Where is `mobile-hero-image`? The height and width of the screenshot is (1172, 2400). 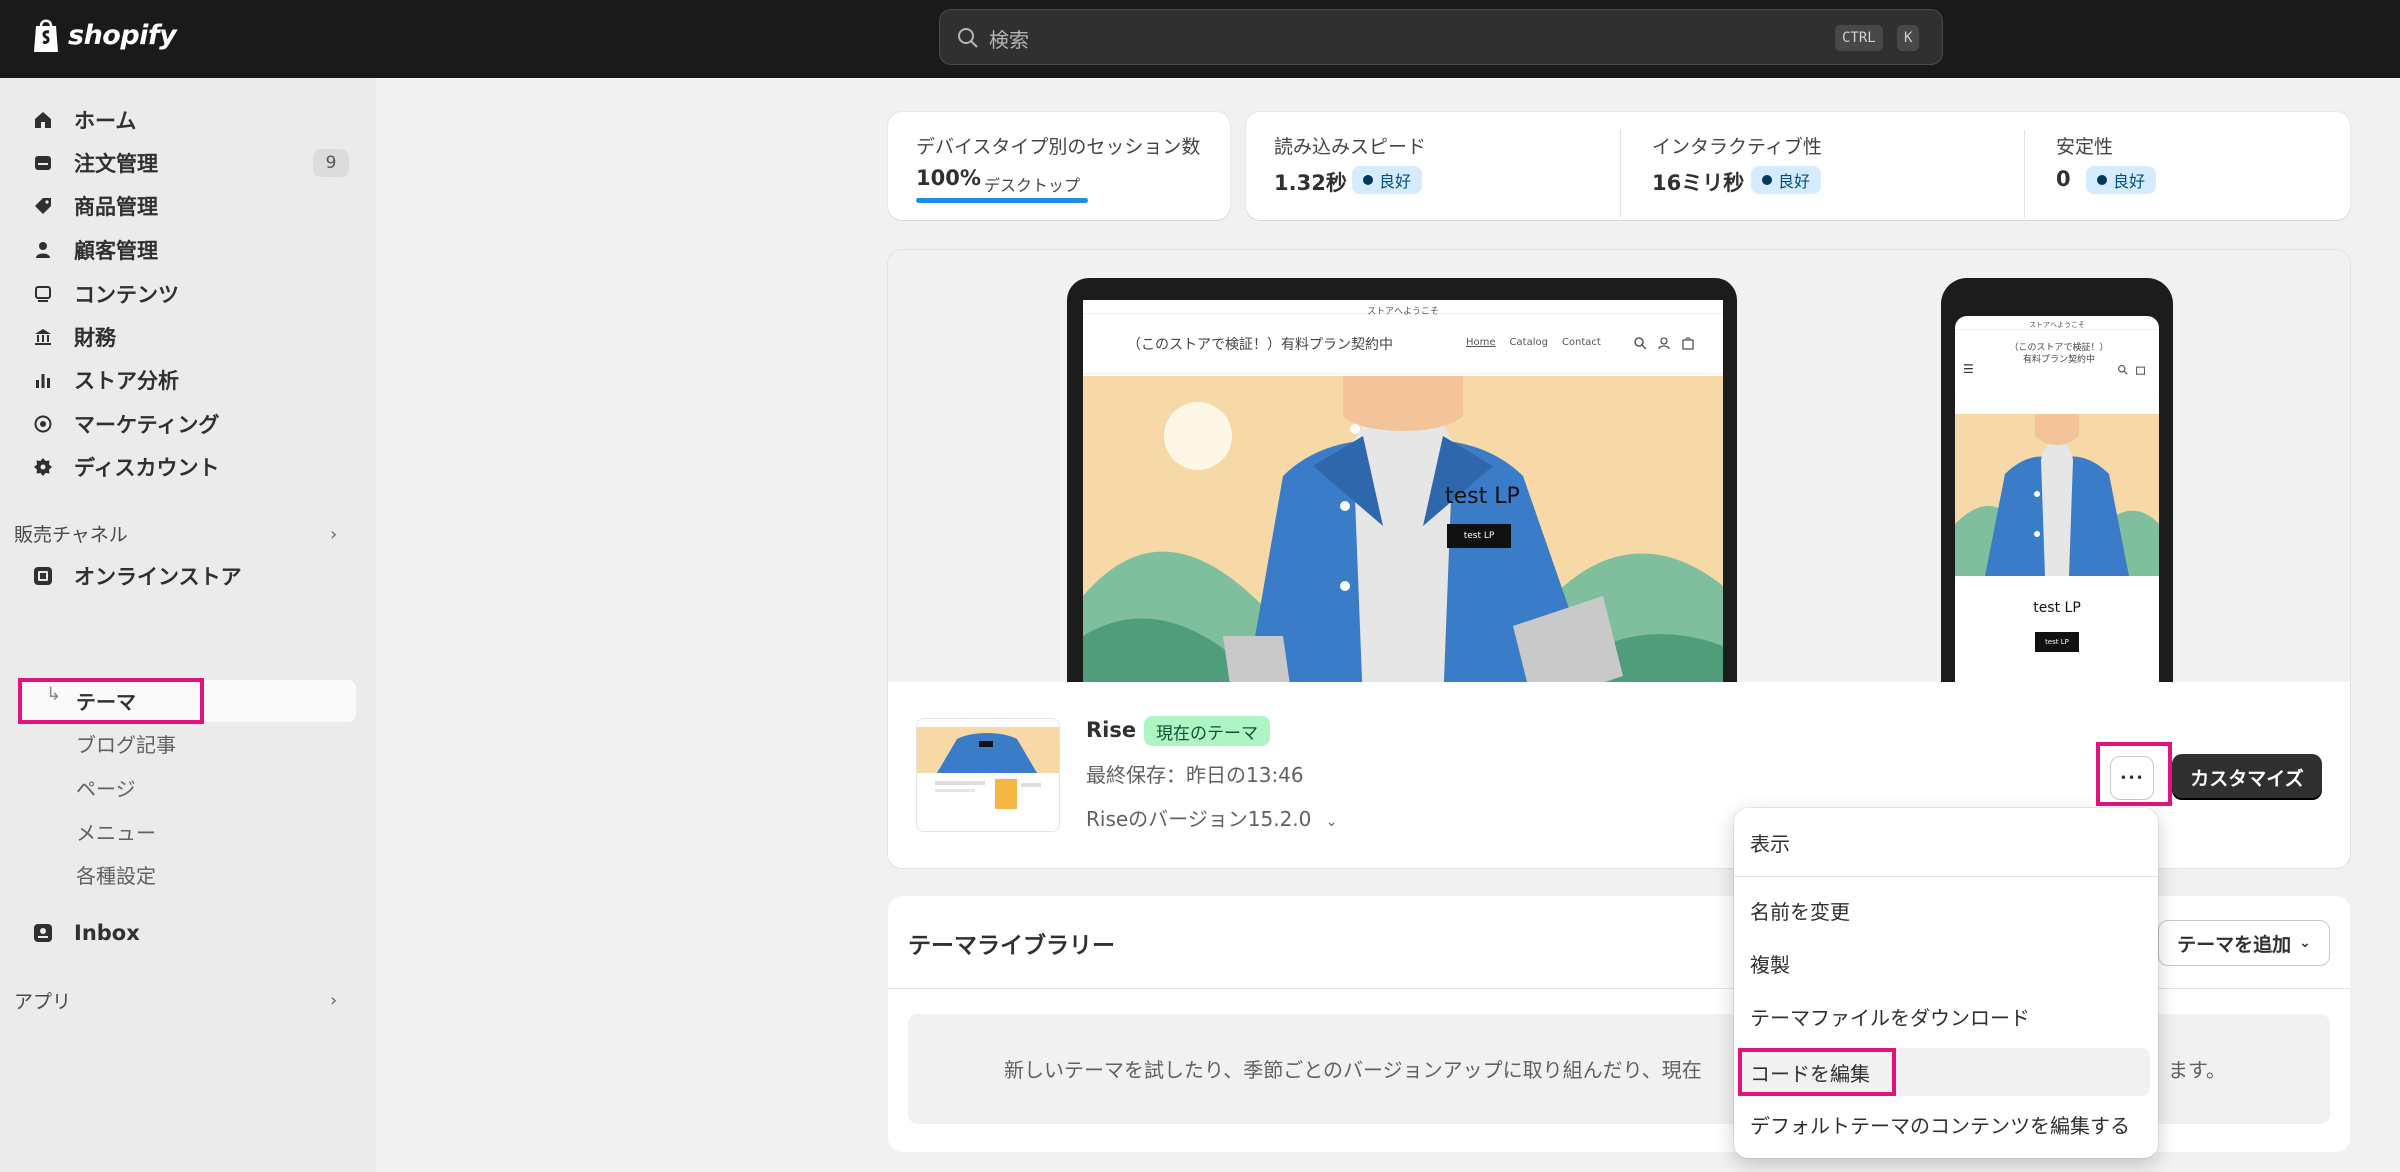 mobile-hero-image is located at coordinates (2057, 495).